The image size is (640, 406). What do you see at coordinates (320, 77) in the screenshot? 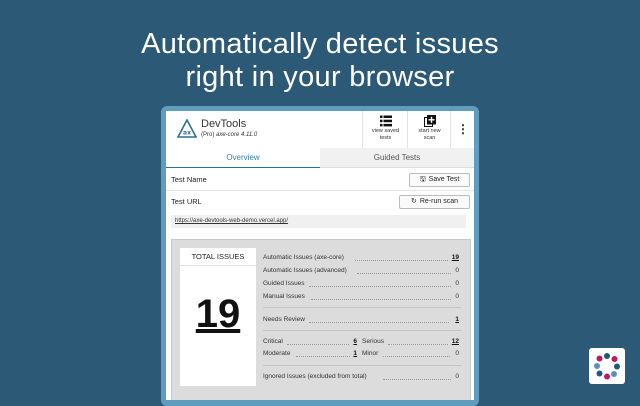
I see `headline-line-2: right in your browser` at bounding box center [320, 77].